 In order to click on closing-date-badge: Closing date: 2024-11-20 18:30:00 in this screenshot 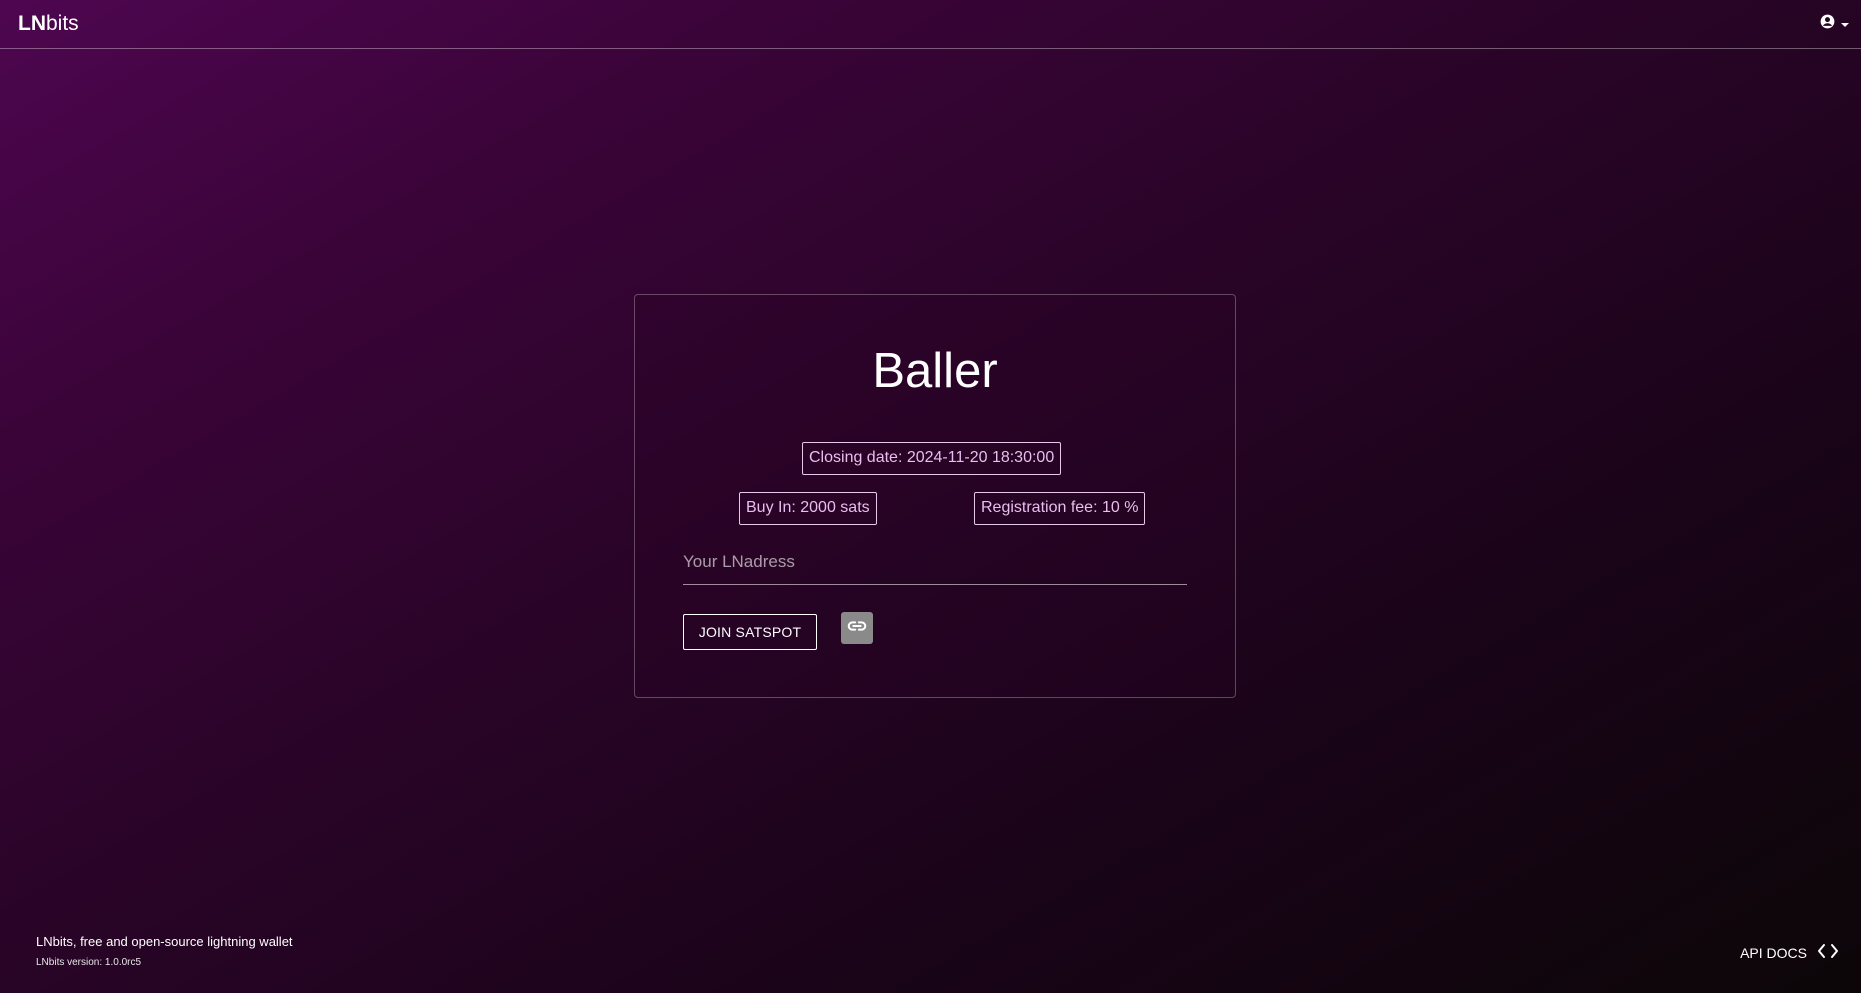, I will do `click(932, 458)`.